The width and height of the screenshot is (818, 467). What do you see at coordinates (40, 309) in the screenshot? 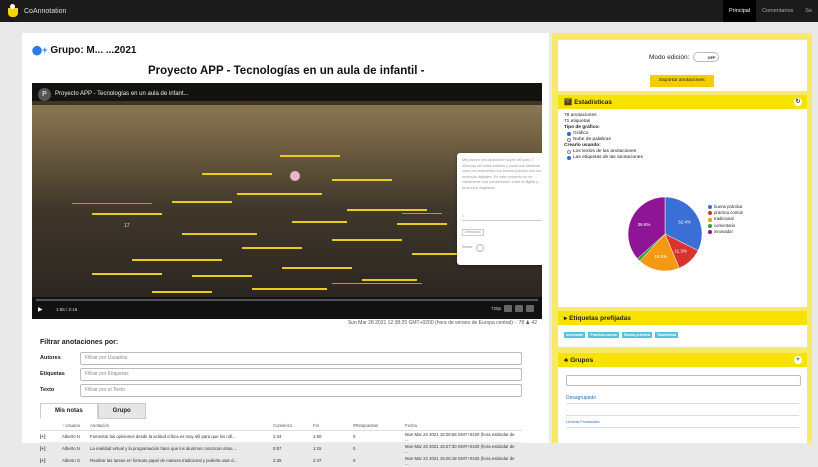
I see `play-icon: ▶` at bounding box center [40, 309].